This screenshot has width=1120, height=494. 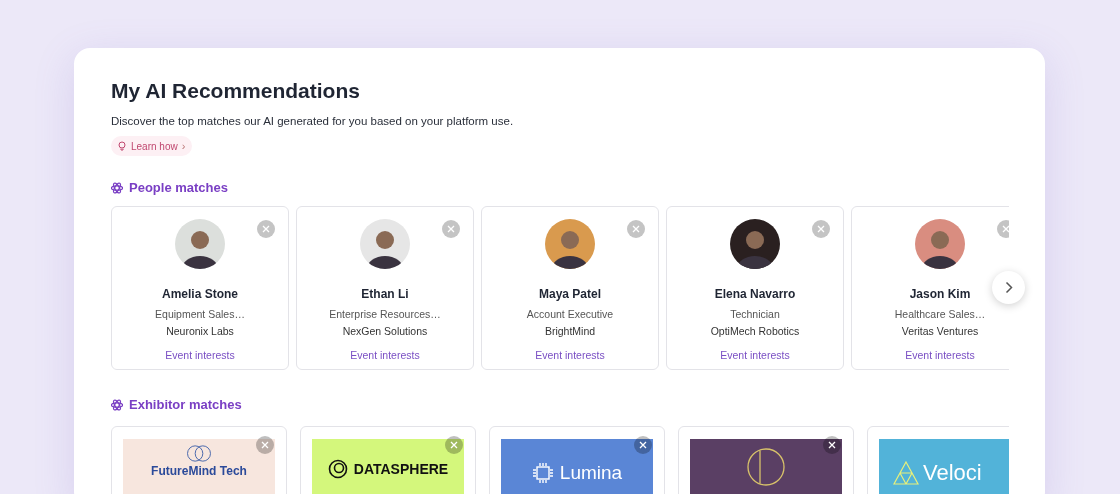 What do you see at coordinates (570, 331) in the screenshot?
I see `company-name: BrightMind` at bounding box center [570, 331].